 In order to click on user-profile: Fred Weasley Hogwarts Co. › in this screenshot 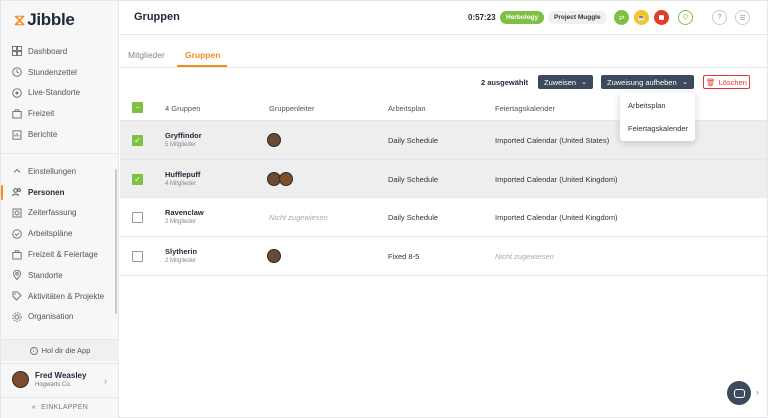, I will do `click(60, 379)`.